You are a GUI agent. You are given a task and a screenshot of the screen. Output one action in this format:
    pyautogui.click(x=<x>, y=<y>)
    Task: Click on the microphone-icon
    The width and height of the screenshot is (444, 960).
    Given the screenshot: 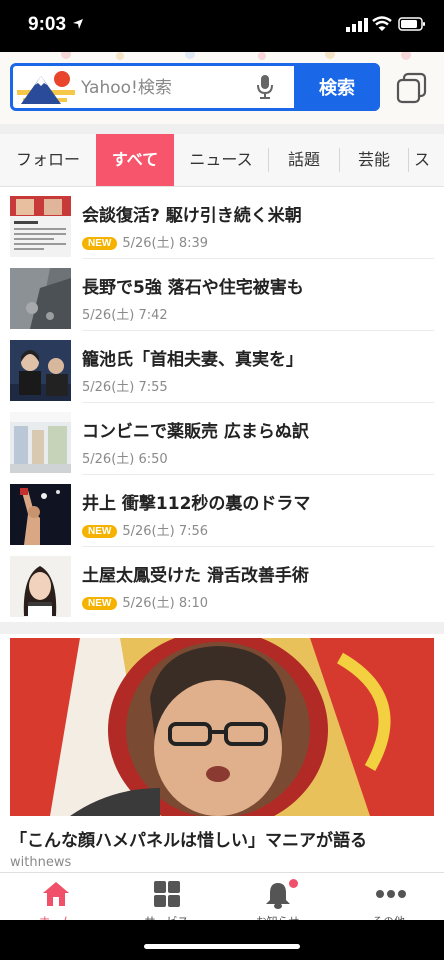 What is the action you would take?
    pyautogui.click(x=265, y=87)
    